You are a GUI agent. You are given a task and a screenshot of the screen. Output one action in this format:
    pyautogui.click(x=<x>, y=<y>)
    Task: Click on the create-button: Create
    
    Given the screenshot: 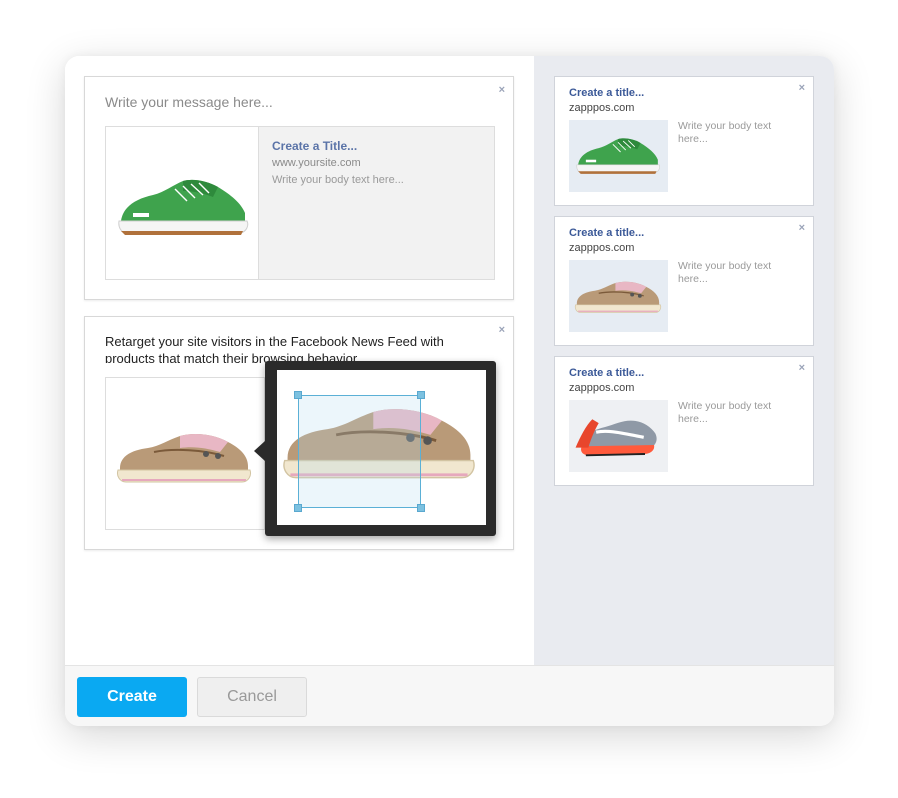 What is the action you would take?
    pyautogui.click(x=132, y=697)
    